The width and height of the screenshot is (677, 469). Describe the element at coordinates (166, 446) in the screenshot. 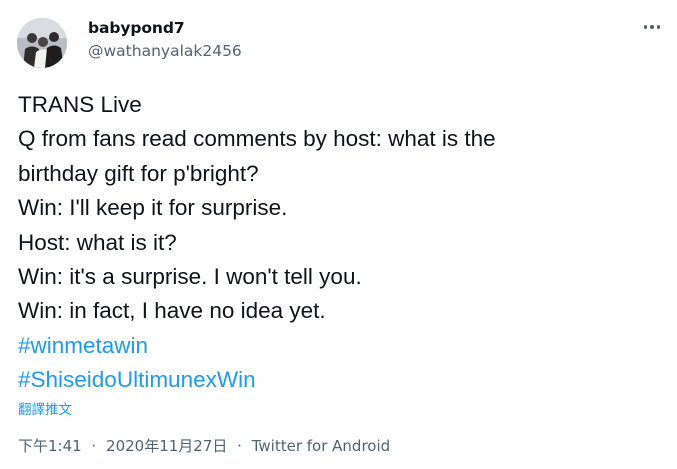

I see `tweet-date: 2020年11月27日` at that location.